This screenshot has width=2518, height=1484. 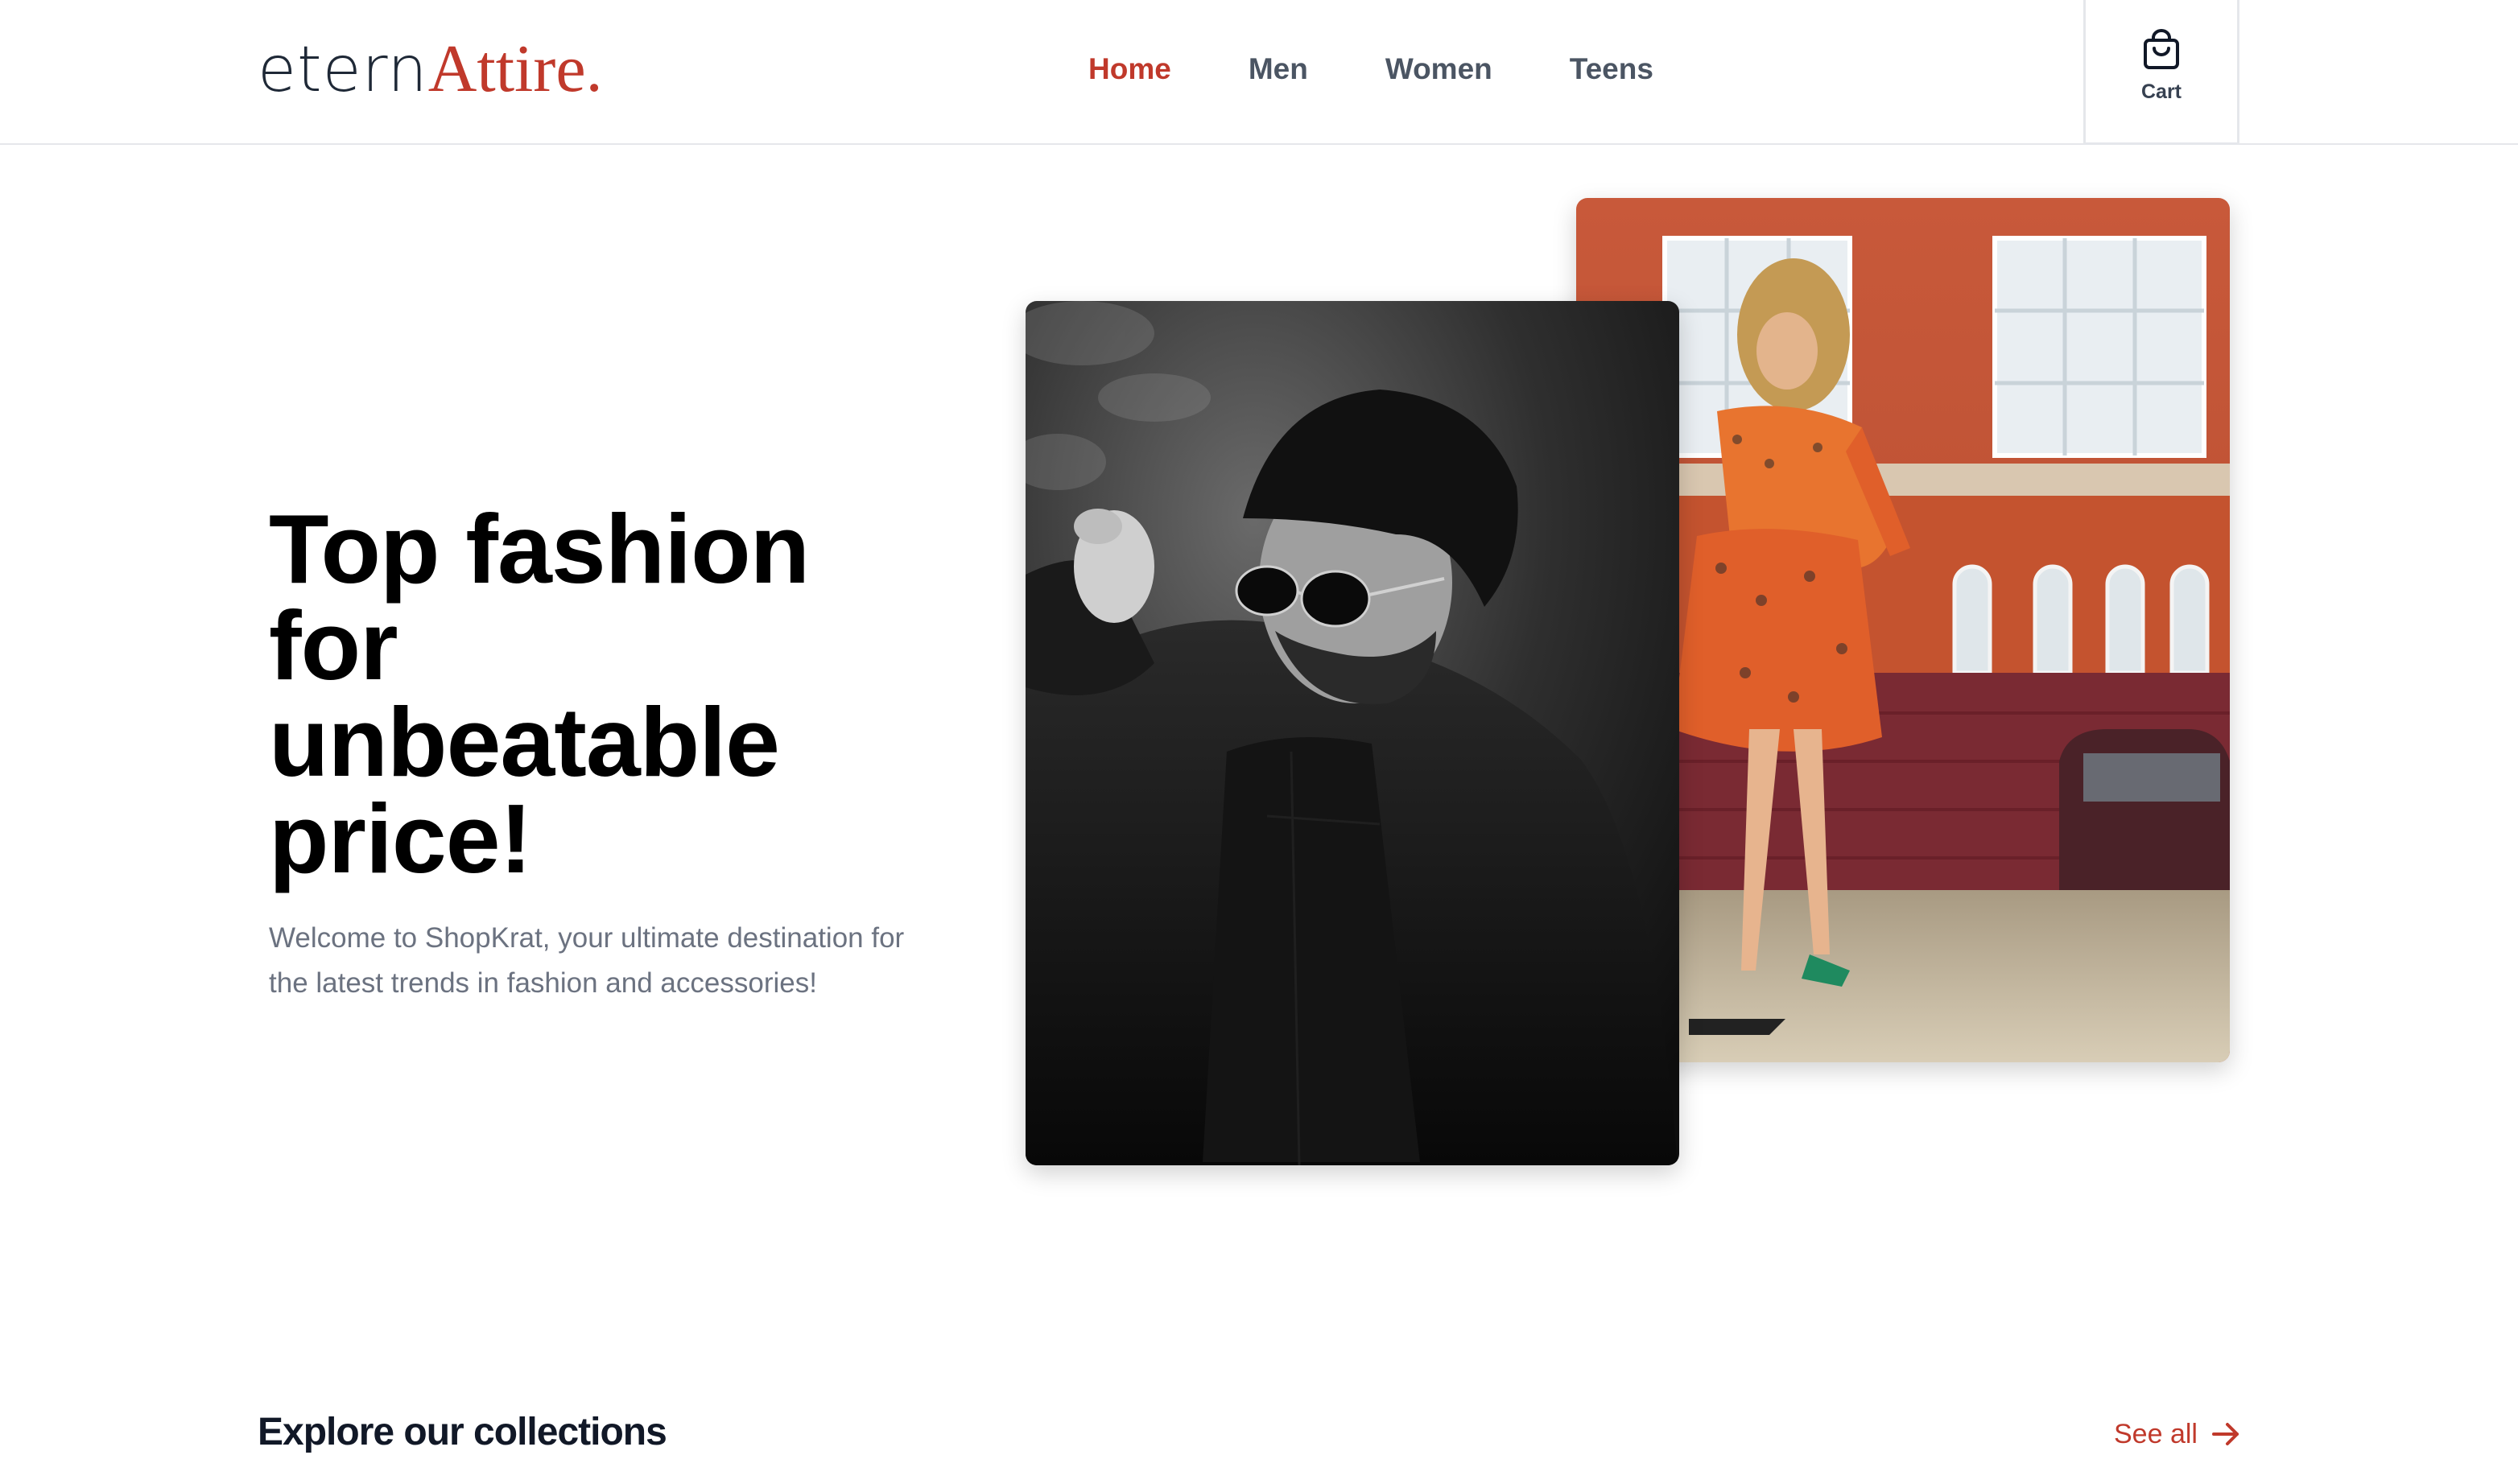 I want to click on nav-women: Women, so click(x=1438, y=69).